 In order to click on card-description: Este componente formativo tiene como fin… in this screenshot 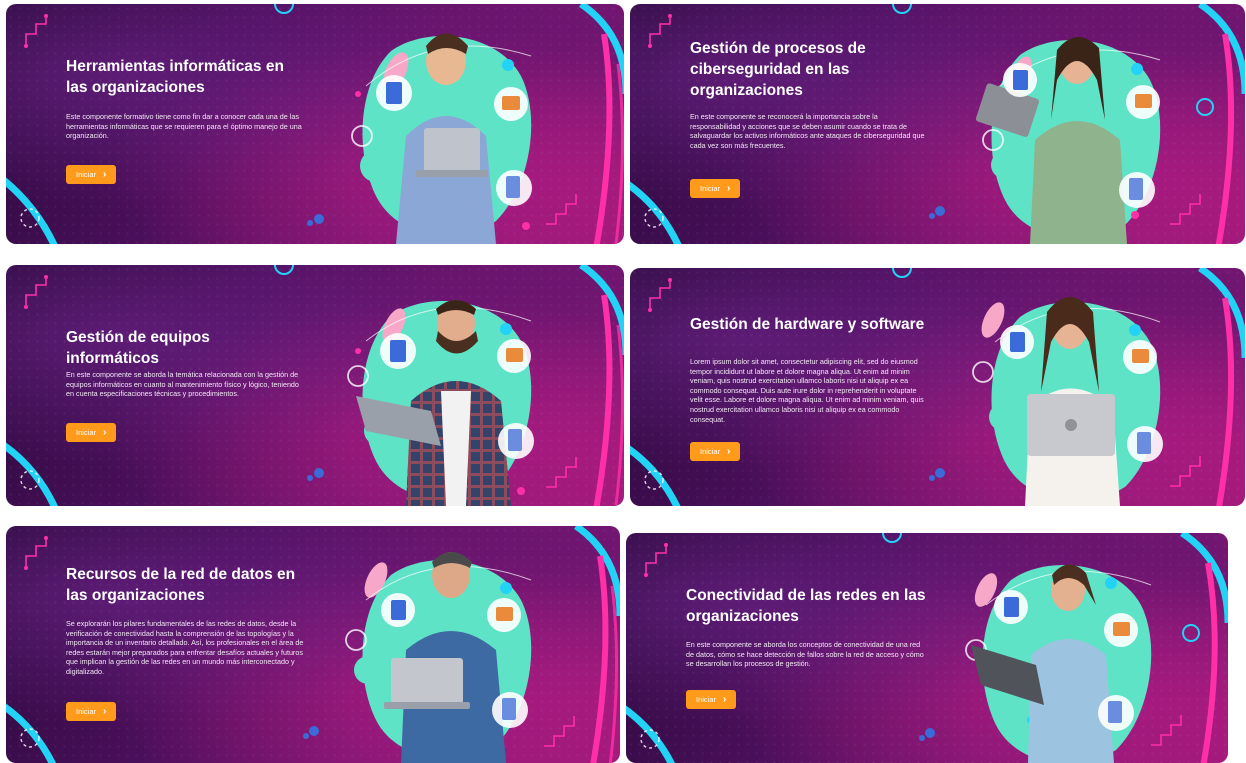, I will do `click(184, 126)`.